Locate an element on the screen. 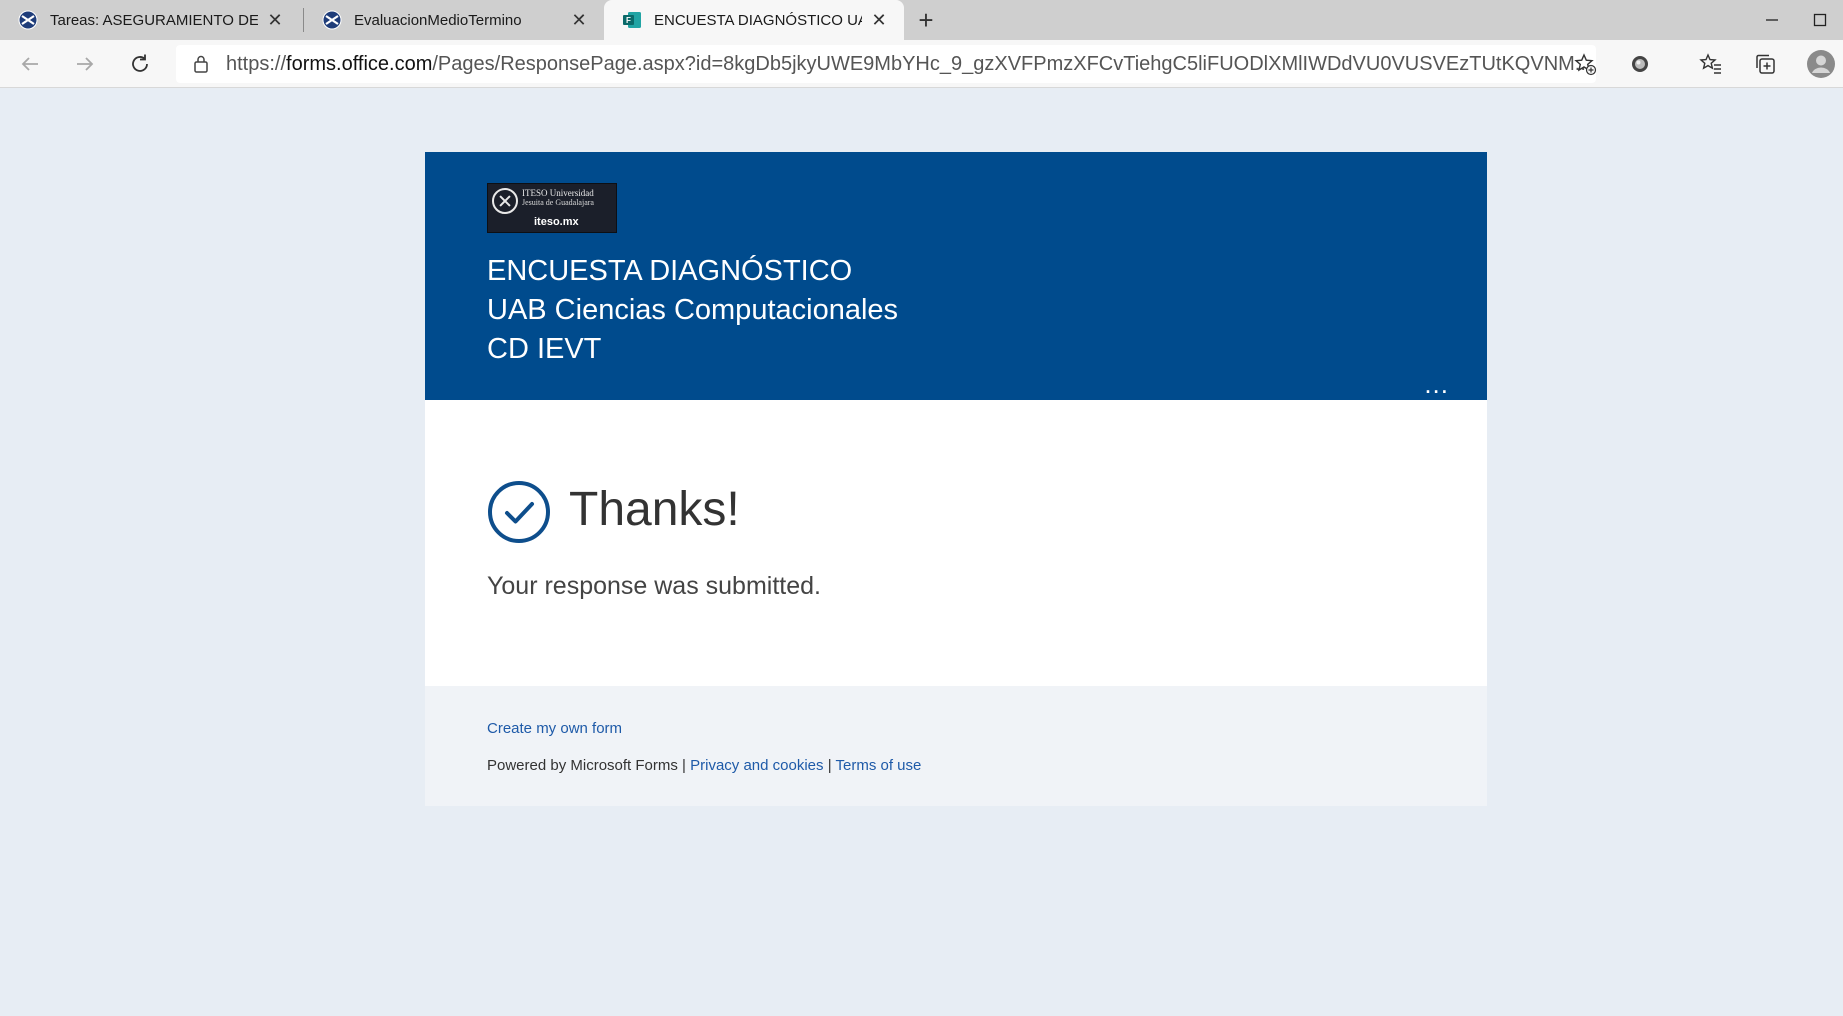 This screenshot has height=1016, width=1843. maximize-button is located at coordinates (1820, 20).